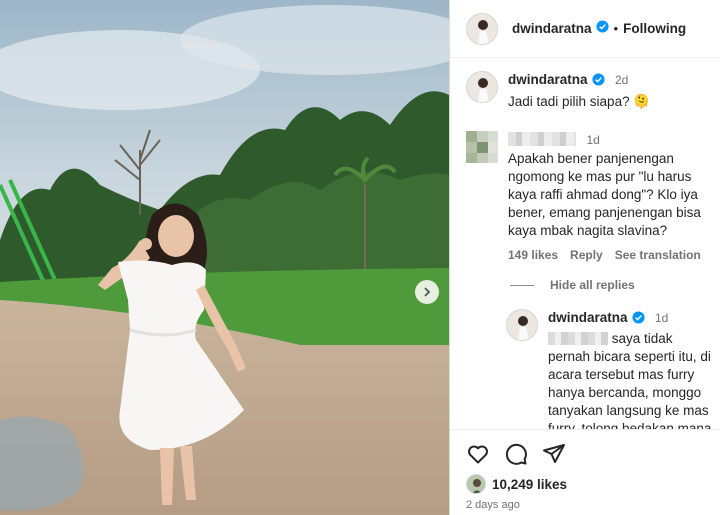 The height and width of the screenshot is (515, 720). Describe the element at coordinates (554, 456) in the screenshot. I see `share-icon` at that location.